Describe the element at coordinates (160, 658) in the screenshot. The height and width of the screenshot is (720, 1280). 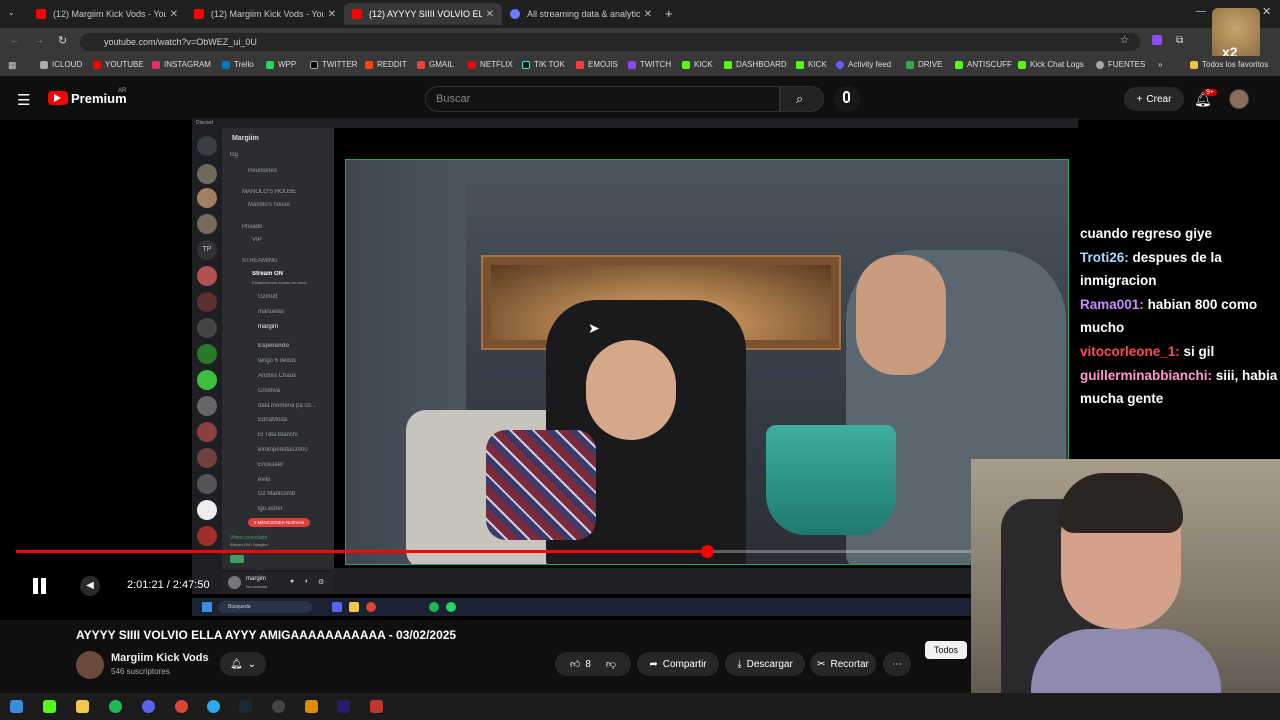
I see `channel-name: Margiim Kick Vods` at that location.